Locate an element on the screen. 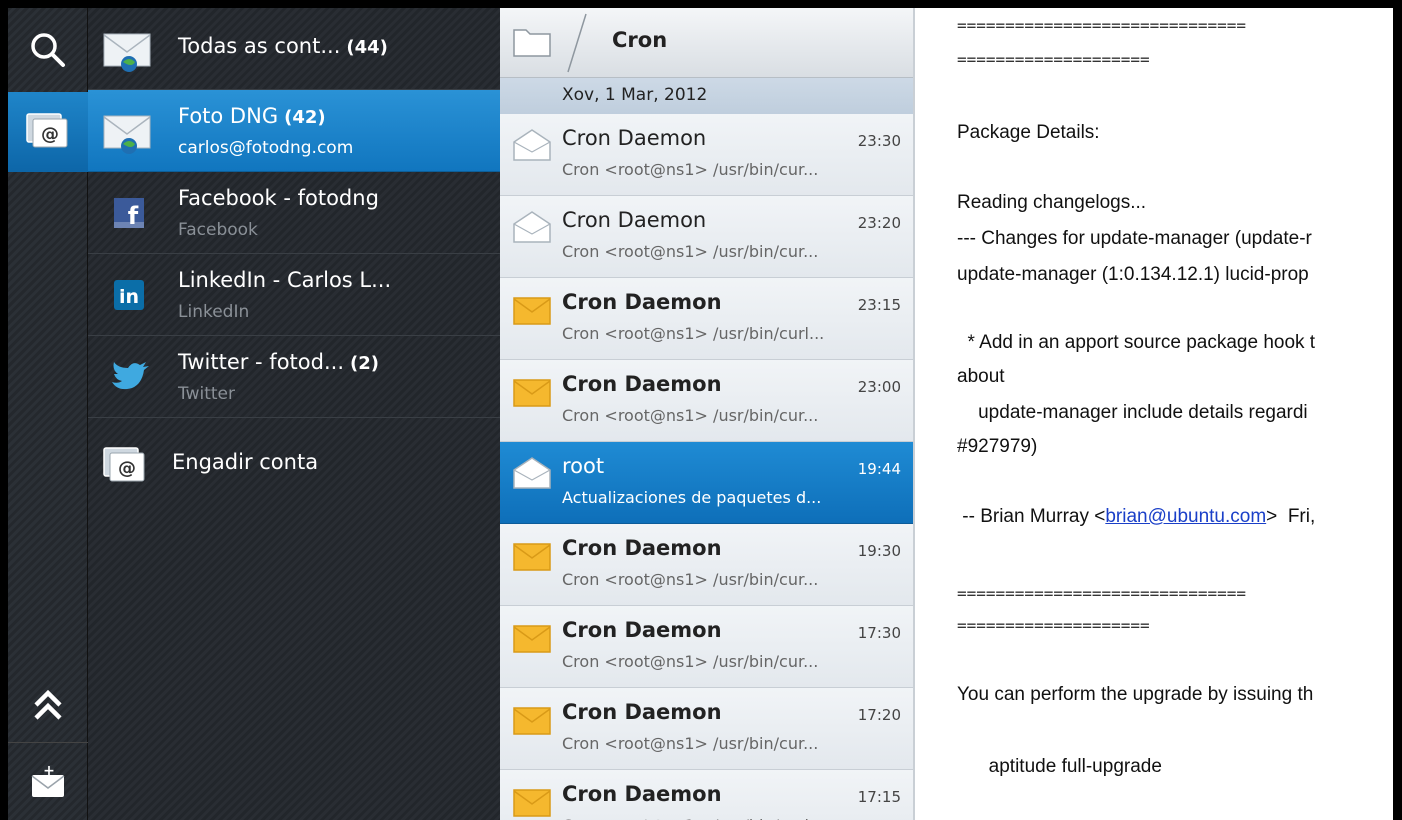 The image size is (1402, 820). add-account-icon: @ is located at coordinates (124, 464).